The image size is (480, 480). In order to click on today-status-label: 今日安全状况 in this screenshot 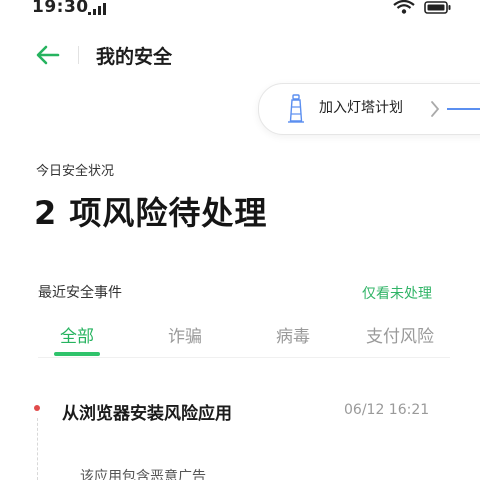, I will do `click(75, 171)`.